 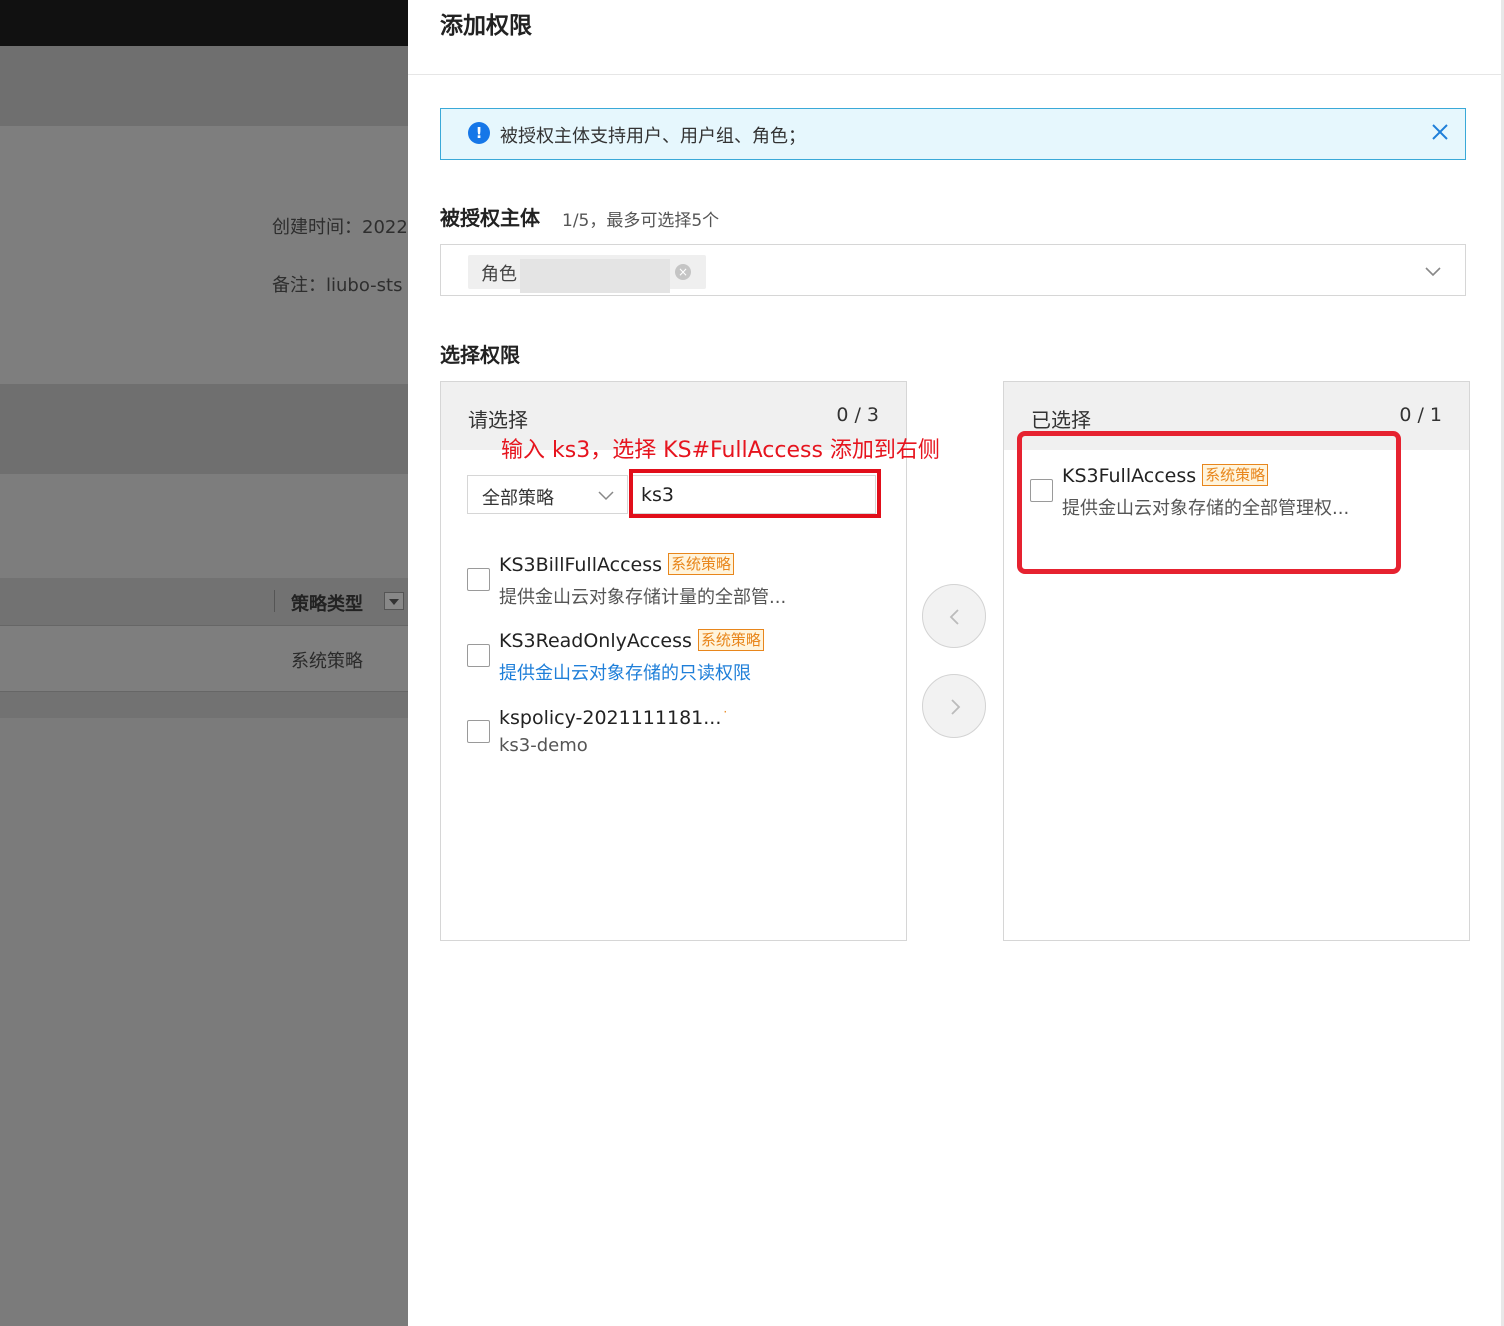 I want to click on principal-note: 1/5，最多可选择5个, so click(x=641, y=221).